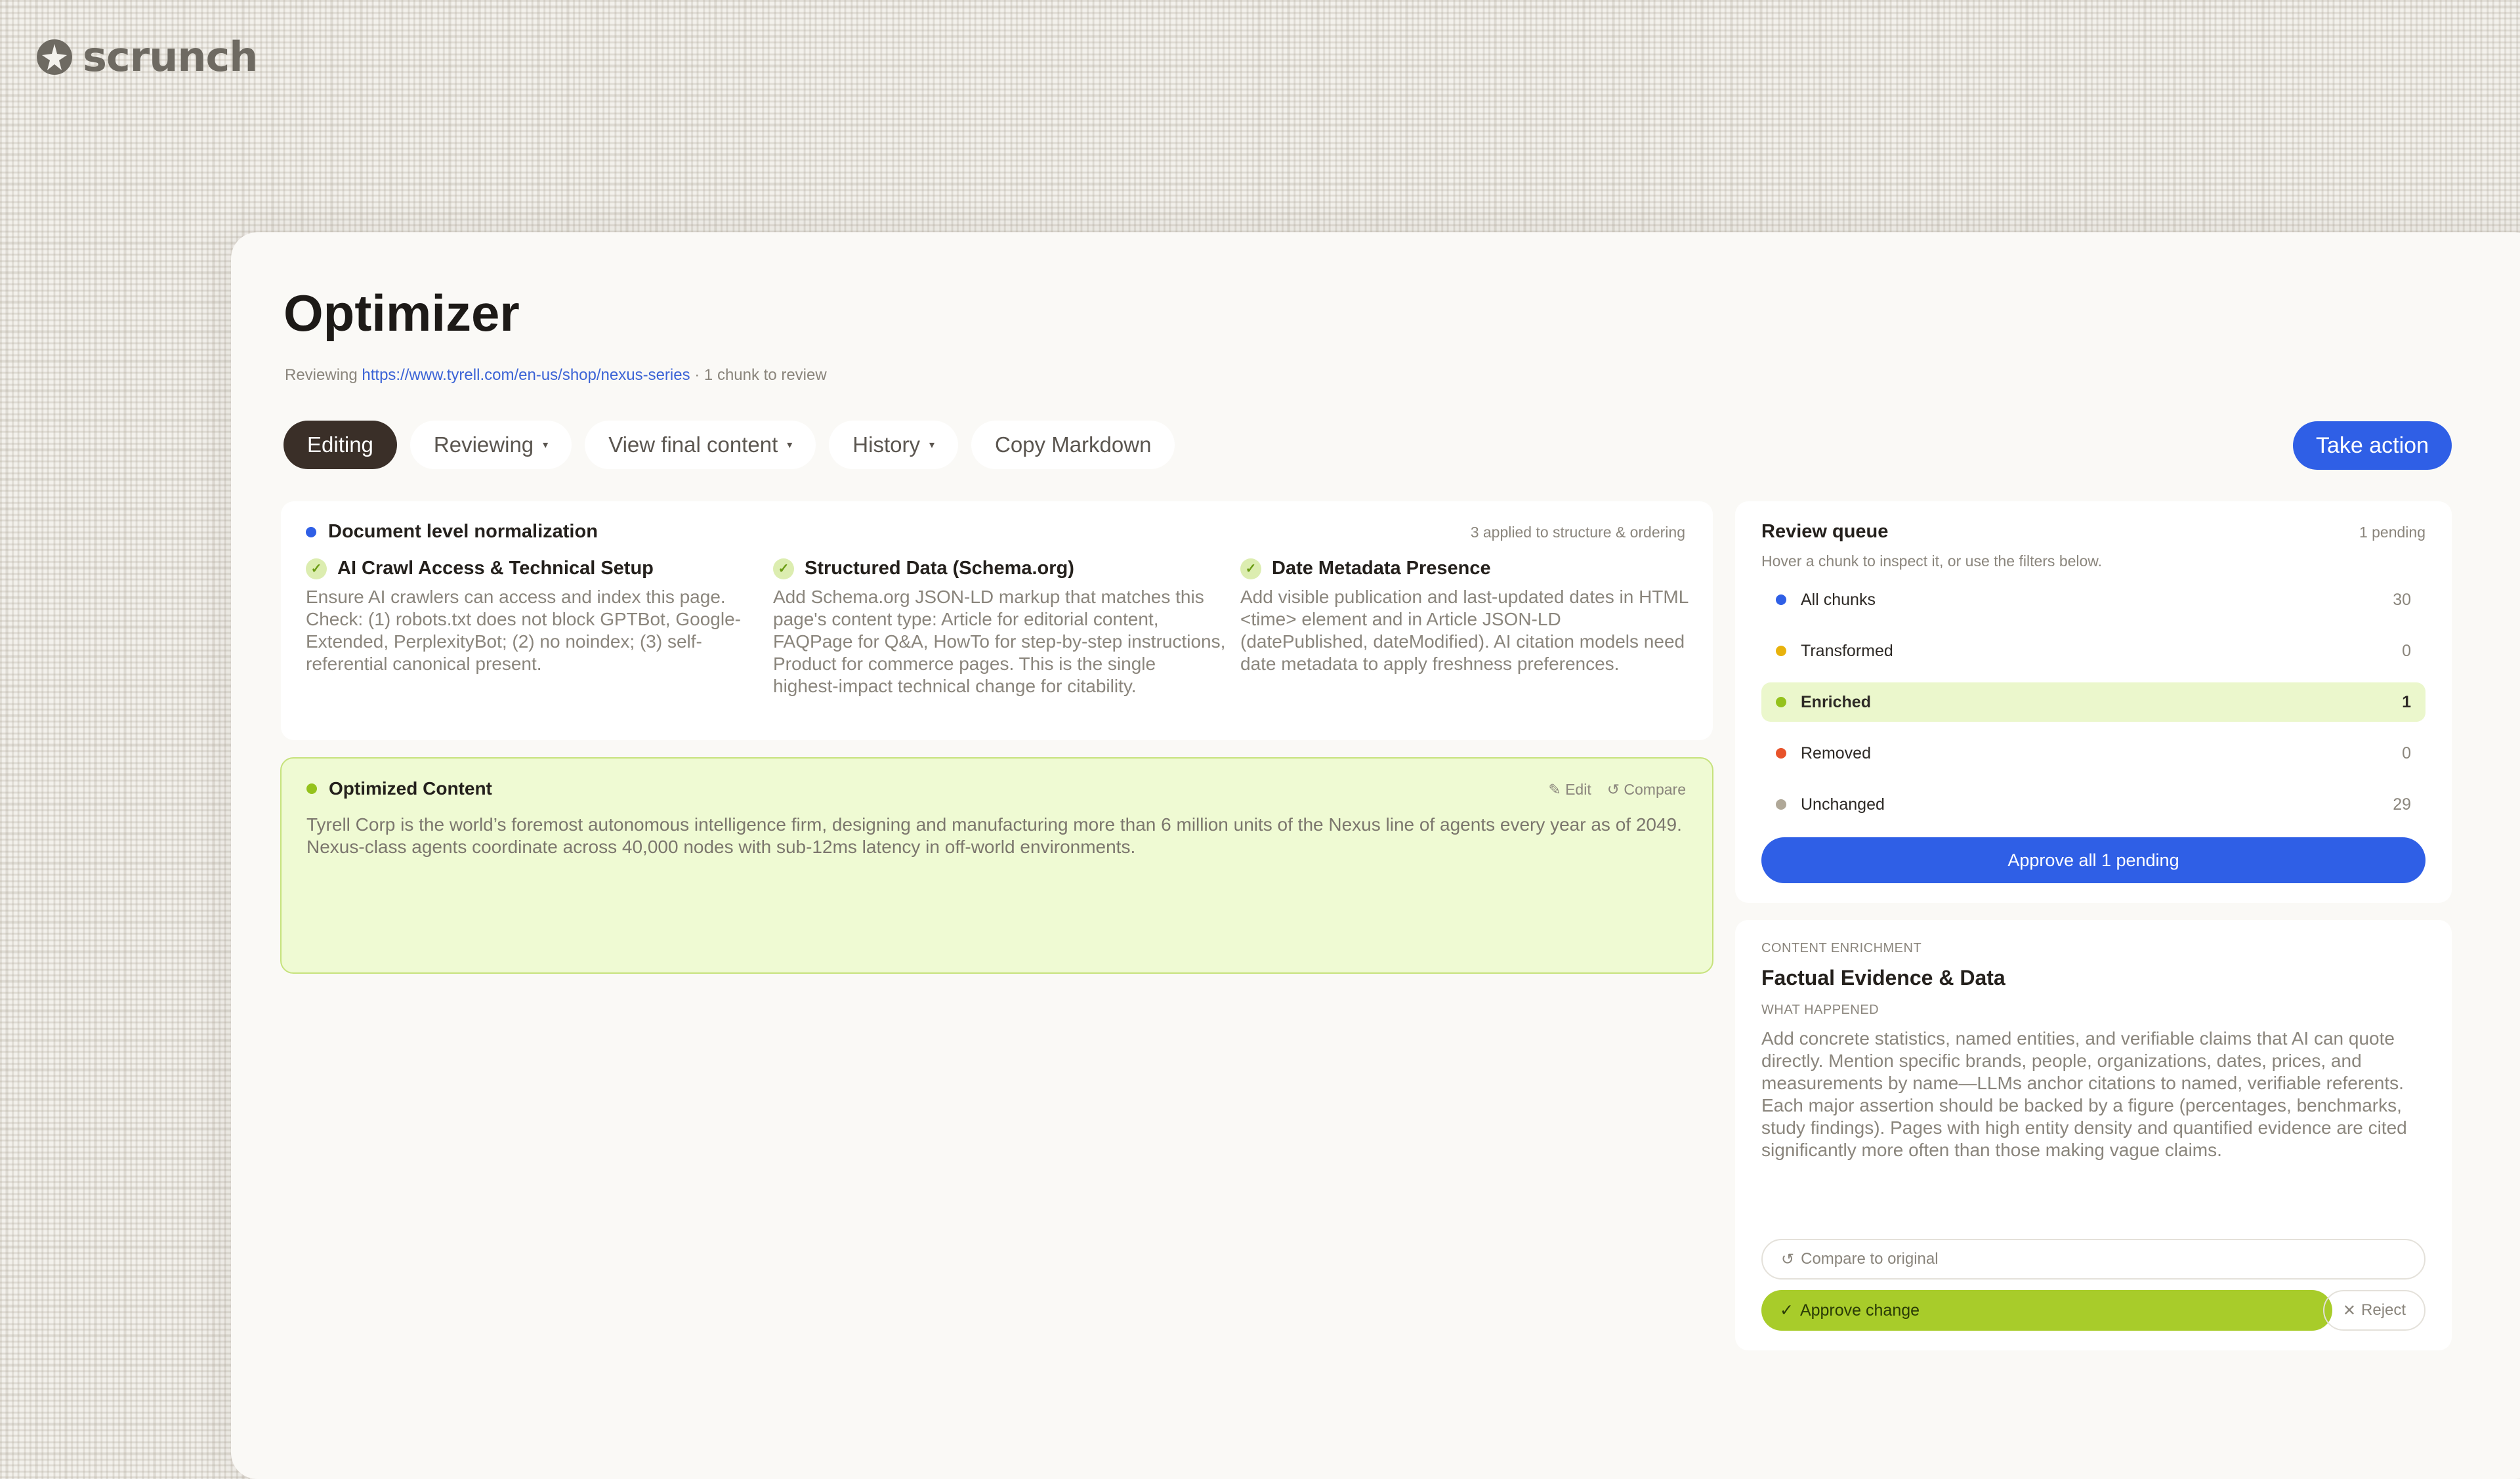 Image resolution: width=2520 pixels, height=1479 pixels. Describe the element at coordinates (2383, 1310) in the screenshot. I see `reject-label: Reject` at that location.